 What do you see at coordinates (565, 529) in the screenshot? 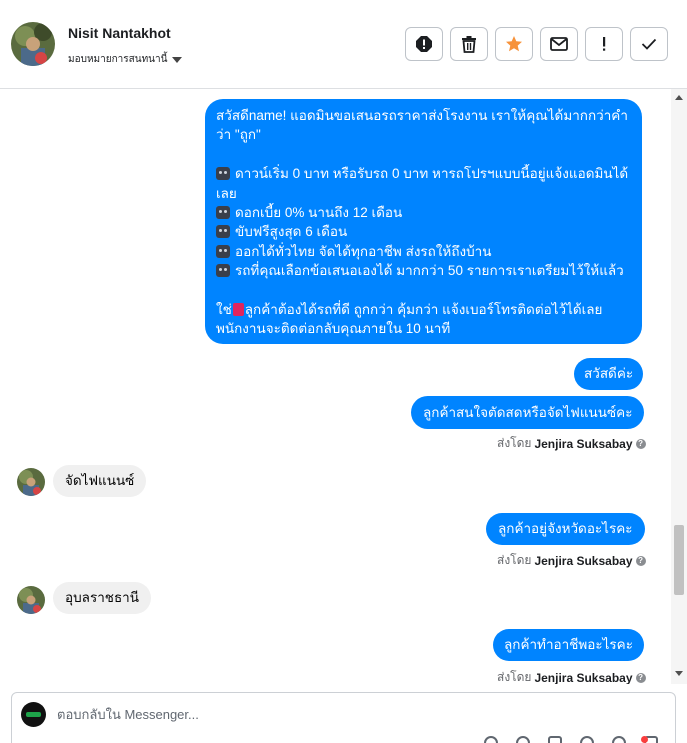
I see `outgoing-message: ลูกค้าอยู่จังหวัดอะไรคะ` at bounding box center [565, 529].